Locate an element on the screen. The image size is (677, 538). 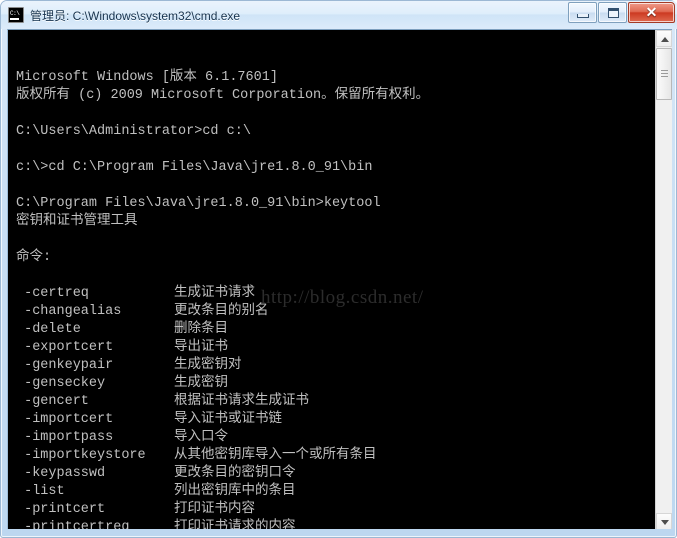
command-description: 生成密钥 is located at coordinates (201, 383).